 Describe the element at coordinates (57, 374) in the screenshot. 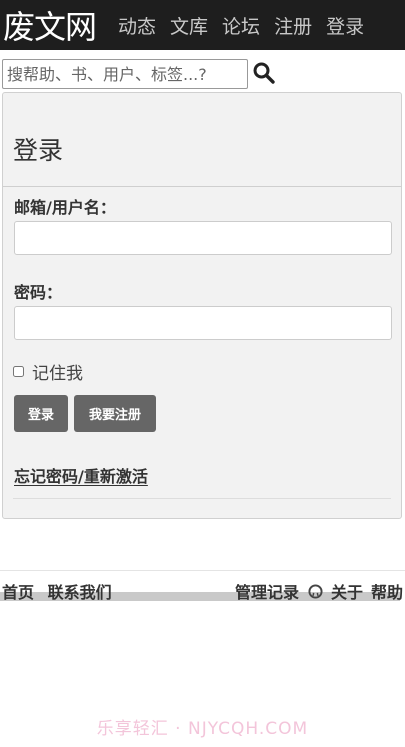

I see `remember-label: 记住我` at that location.